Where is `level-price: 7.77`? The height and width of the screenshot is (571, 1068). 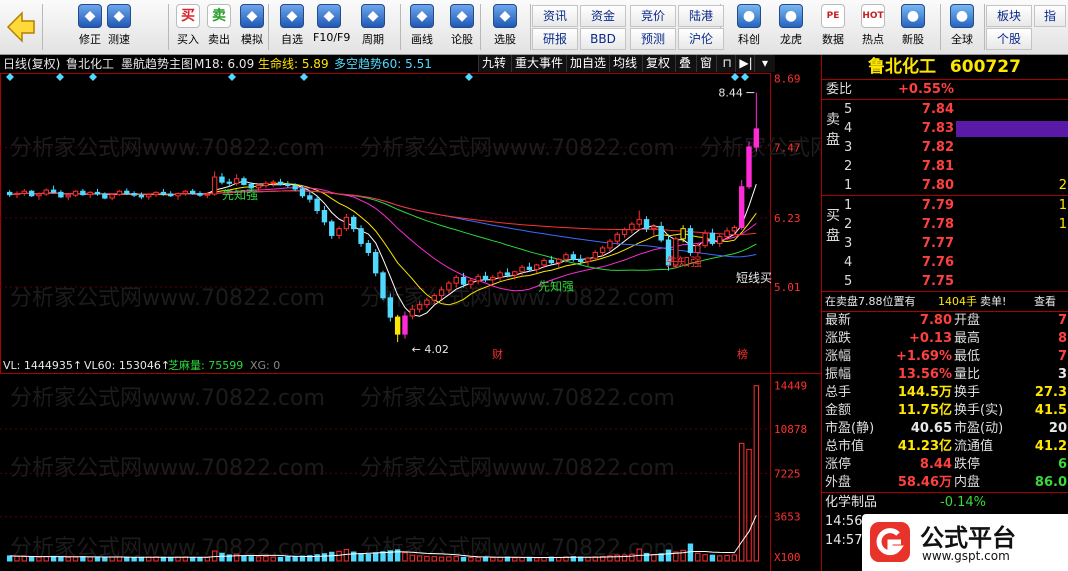
level-price: 7.77 is located at coordinates (937, 243).